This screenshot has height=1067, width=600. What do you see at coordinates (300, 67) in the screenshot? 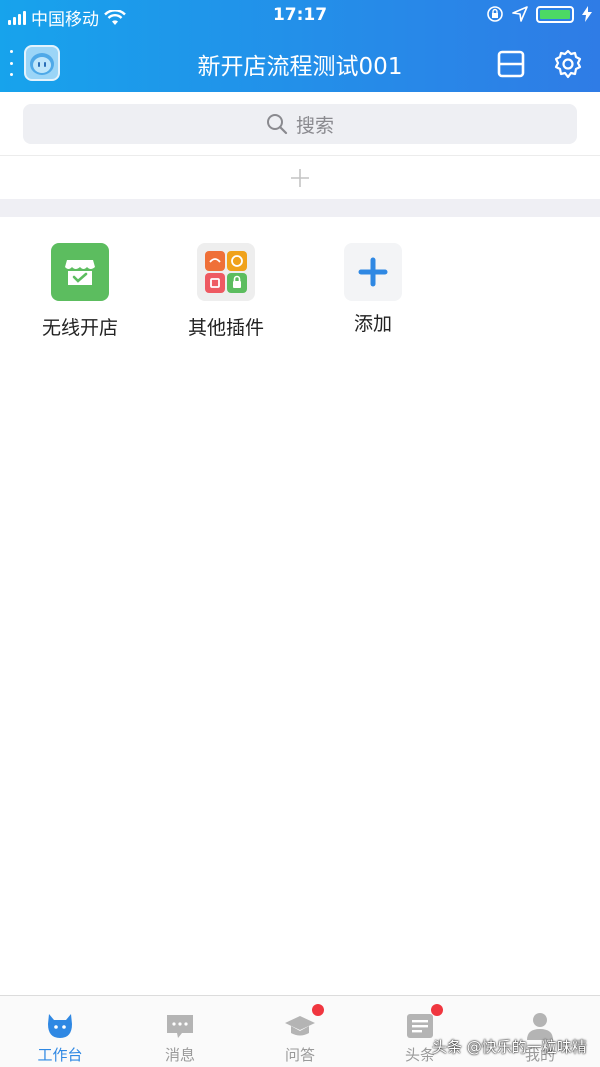
I see `page-title: 新开店流程测试001` at bounding box center [300, 67].